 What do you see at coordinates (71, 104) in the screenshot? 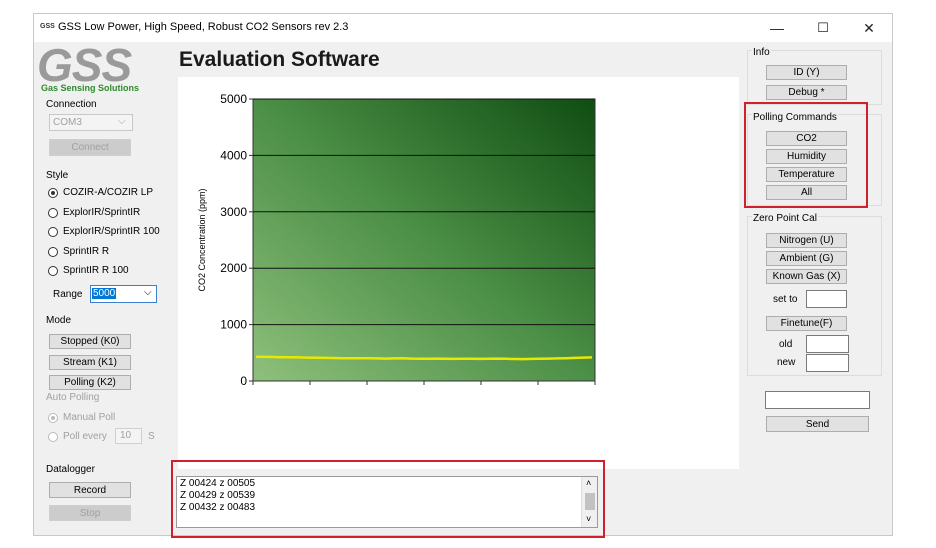
I see `connection-label: Connection` at bounding box center [71, 104].